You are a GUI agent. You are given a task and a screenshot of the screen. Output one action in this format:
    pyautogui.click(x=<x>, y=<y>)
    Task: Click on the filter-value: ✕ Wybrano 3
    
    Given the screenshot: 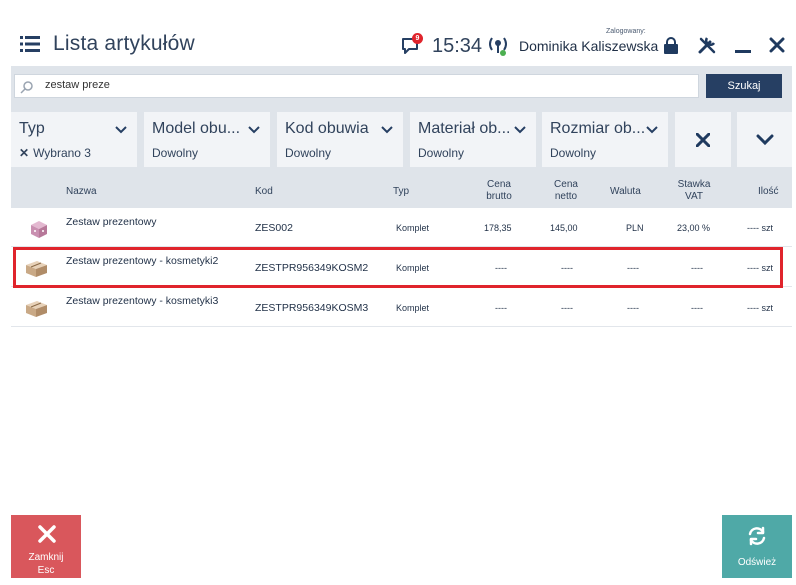 What is the action you would take?
    pyautogui.click(x=55, y=153)
    